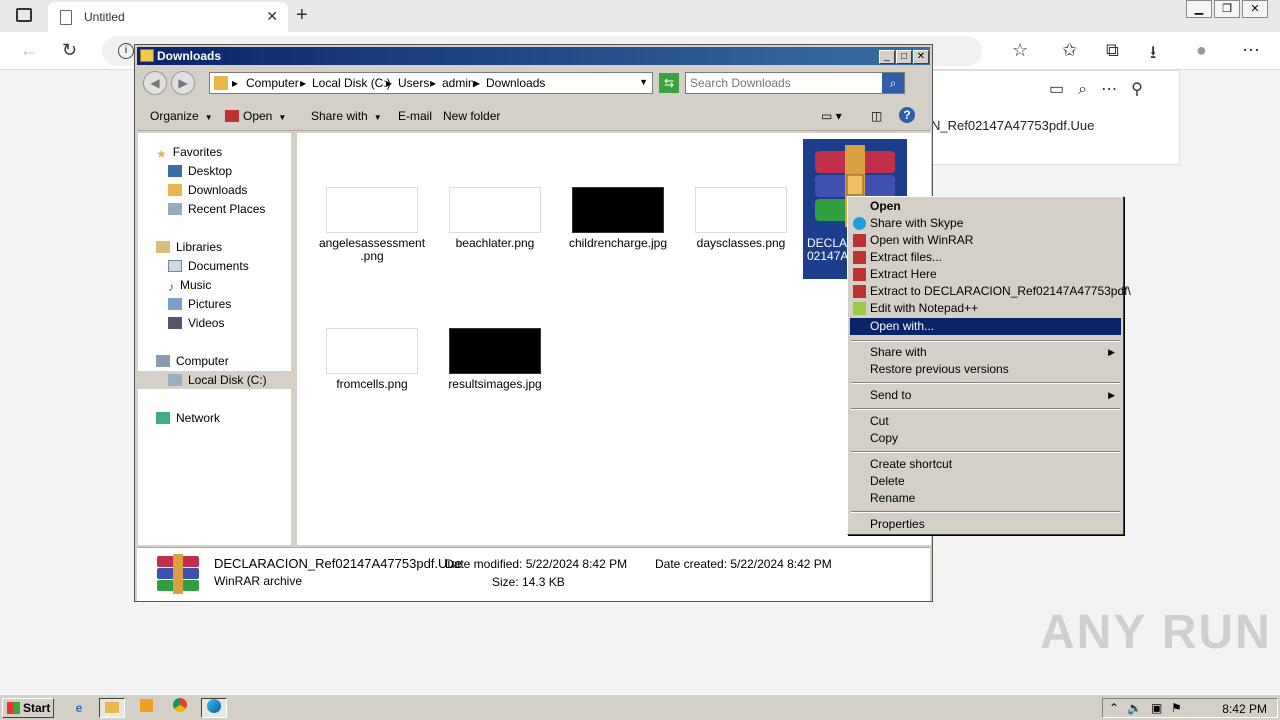 This screenshot has width=1280, height=720. What do you see at coordinates (413, 83) in the screenshot?
I see `breadcrumb-users: Users` at bounding box center [413, 83].